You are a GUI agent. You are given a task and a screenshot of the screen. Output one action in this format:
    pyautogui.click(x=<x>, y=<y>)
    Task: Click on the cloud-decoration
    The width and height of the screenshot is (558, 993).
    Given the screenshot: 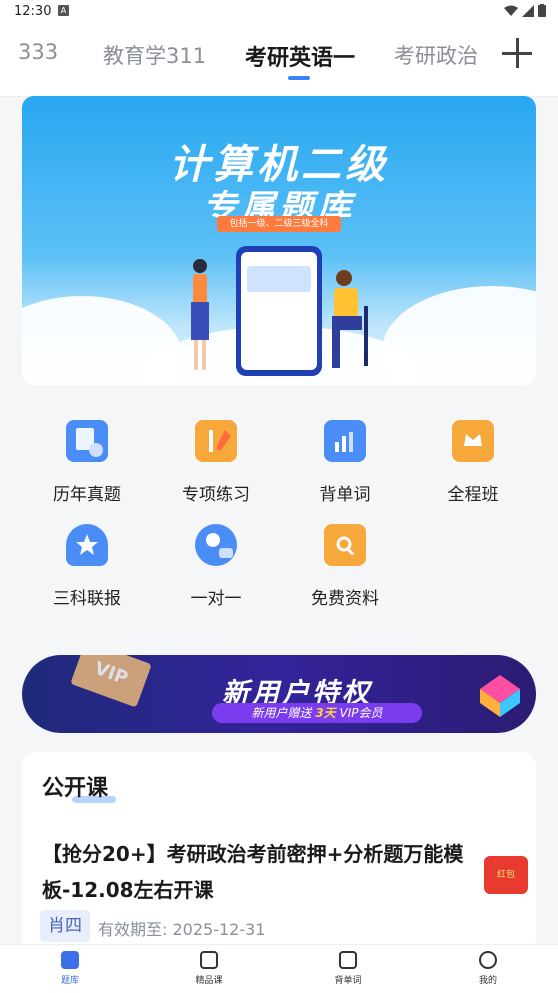 What is the action you would take?
    pyautogui.click(x=459, y=335)
    